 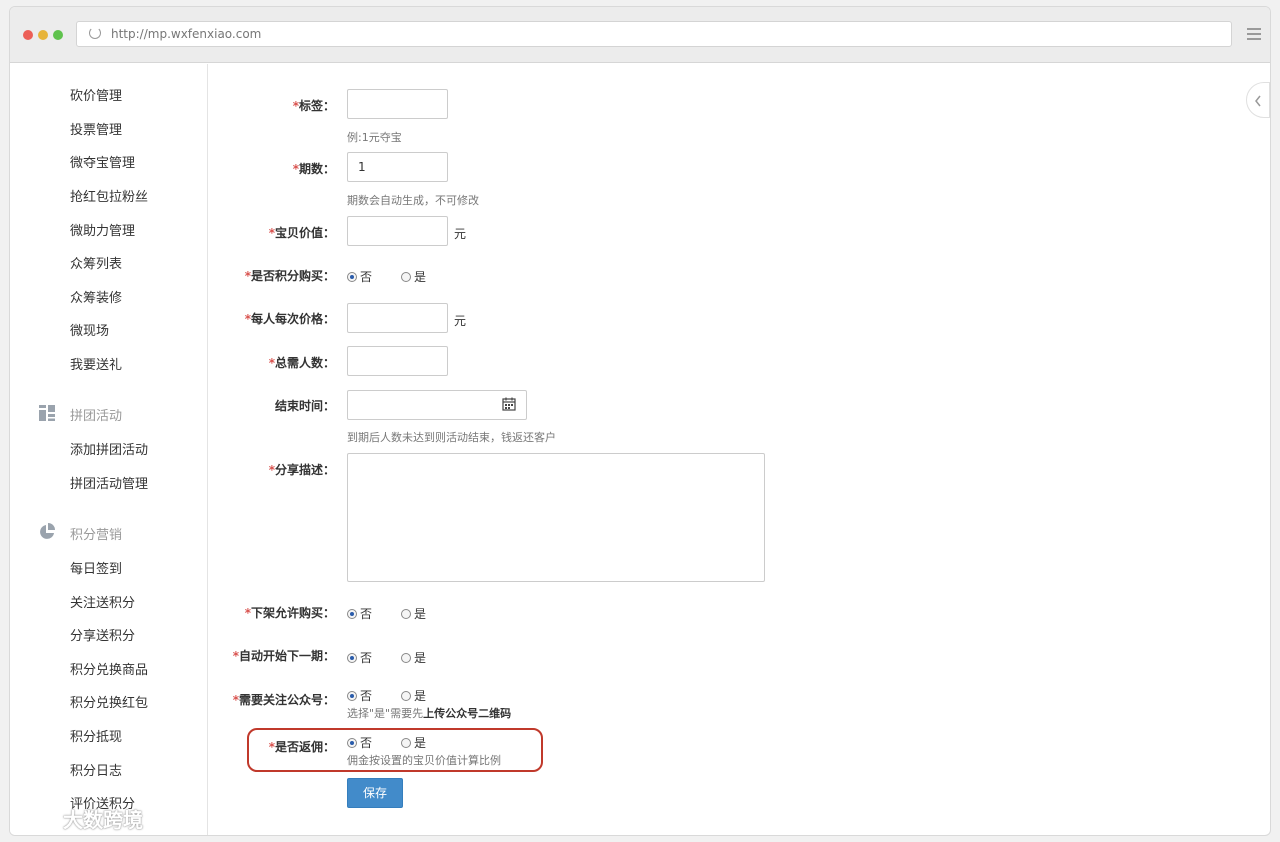 What do you see at coordinates (359, 742) in the screenshot?
I see `commission-no-radio: 否` at bounding box center [359, 742].